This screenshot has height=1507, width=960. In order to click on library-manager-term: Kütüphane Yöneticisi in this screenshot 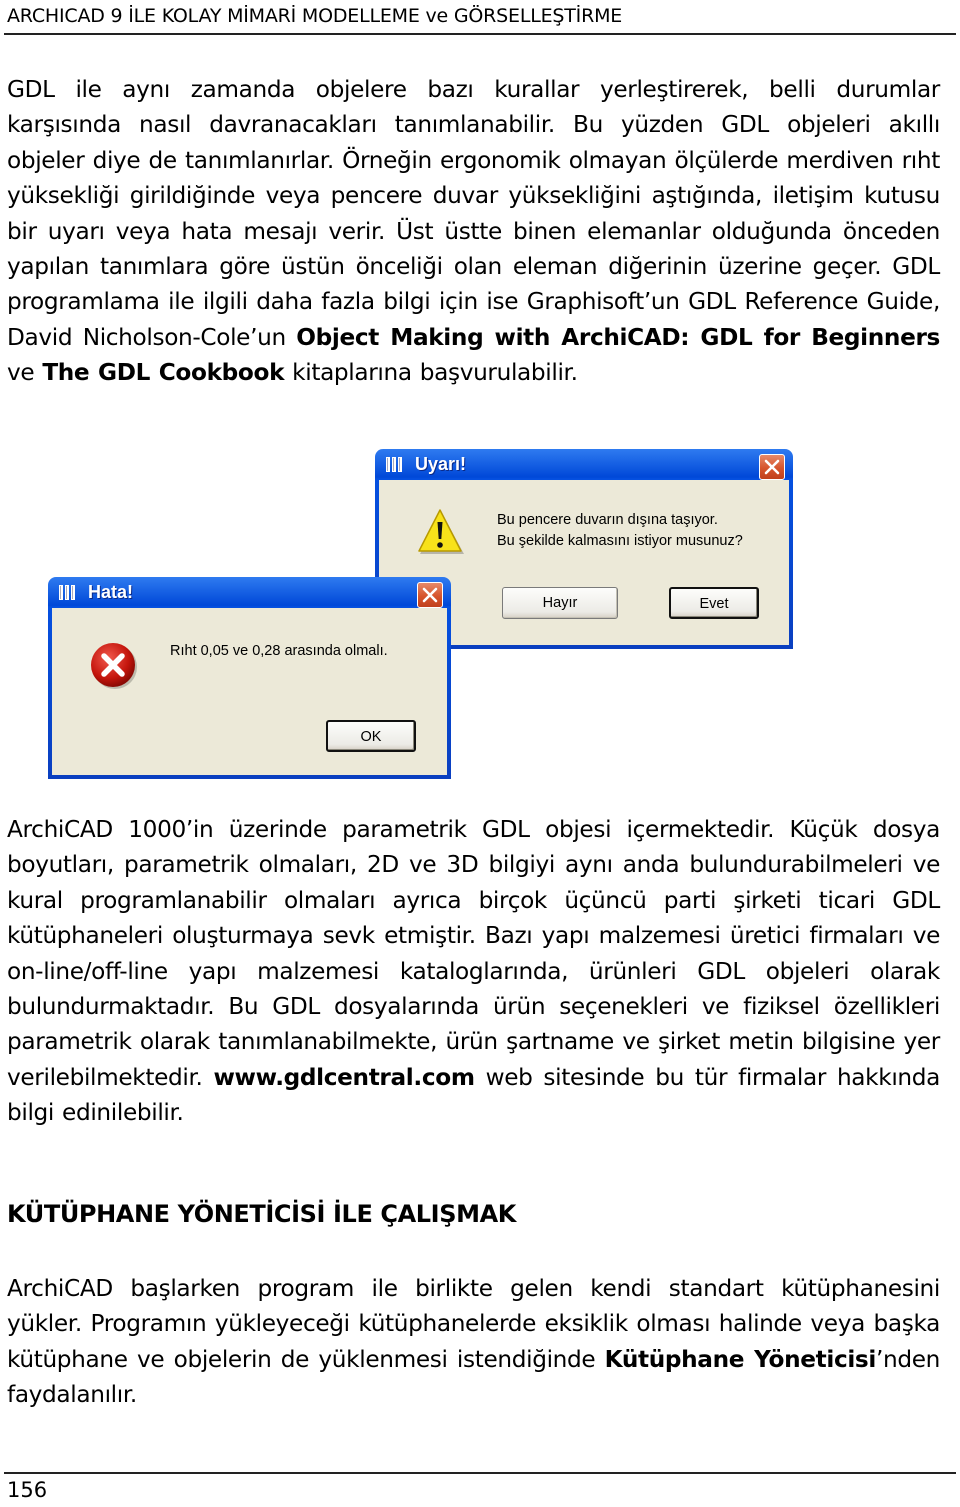, I will do `click(740, 1359)`.